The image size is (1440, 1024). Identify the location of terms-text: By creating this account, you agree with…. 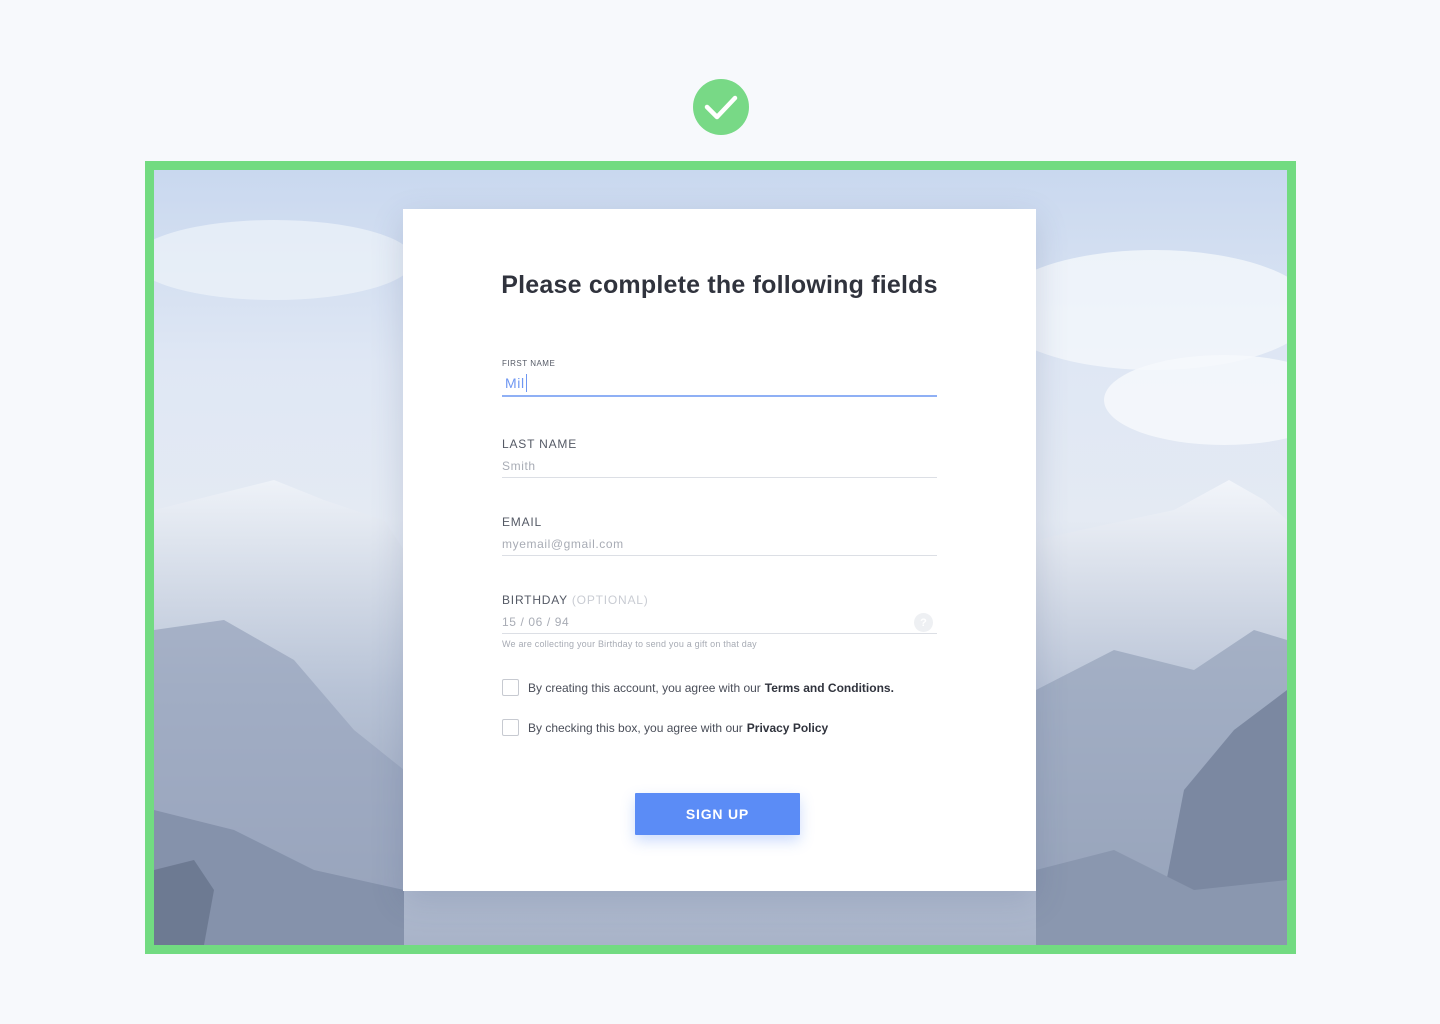
(644, 687).